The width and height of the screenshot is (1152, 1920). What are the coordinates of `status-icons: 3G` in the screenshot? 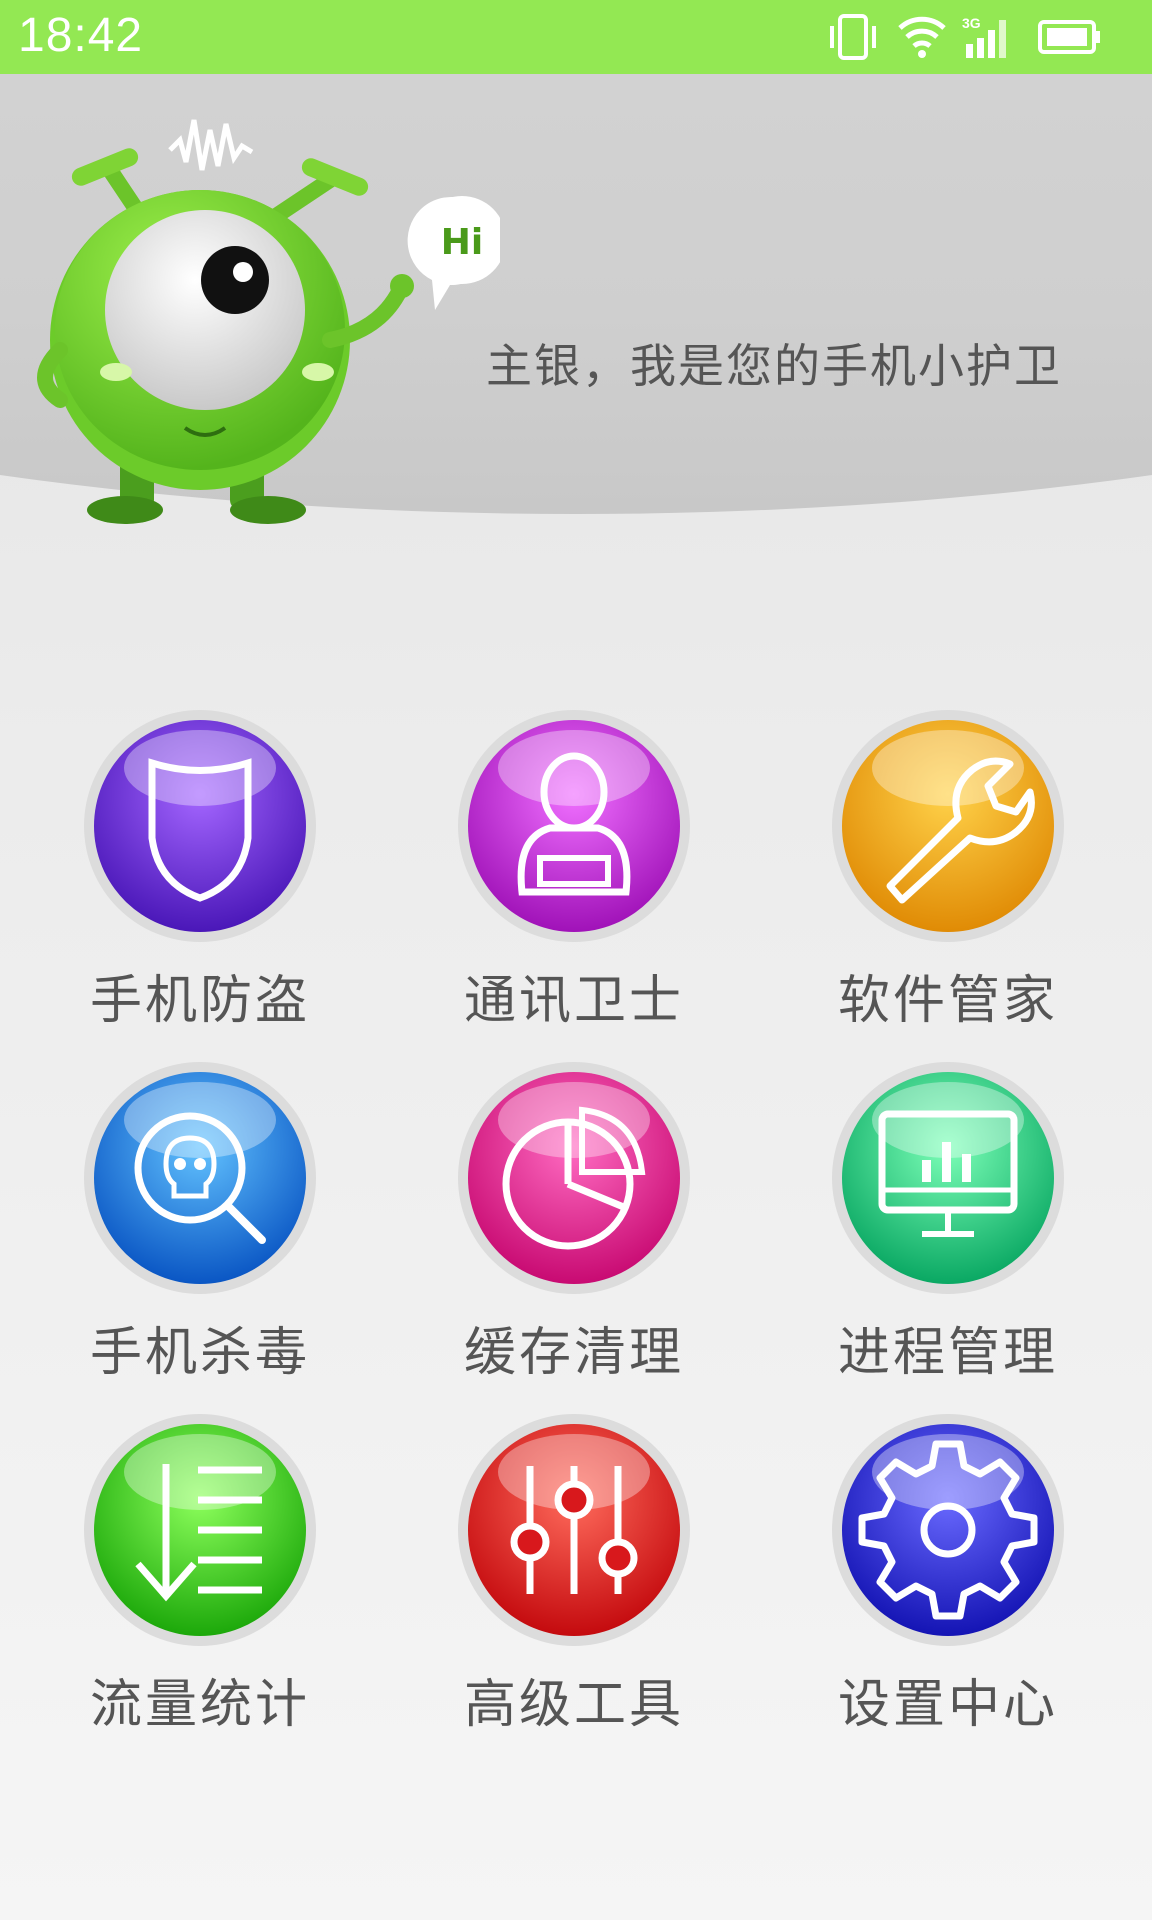 It's located at (976, 37).